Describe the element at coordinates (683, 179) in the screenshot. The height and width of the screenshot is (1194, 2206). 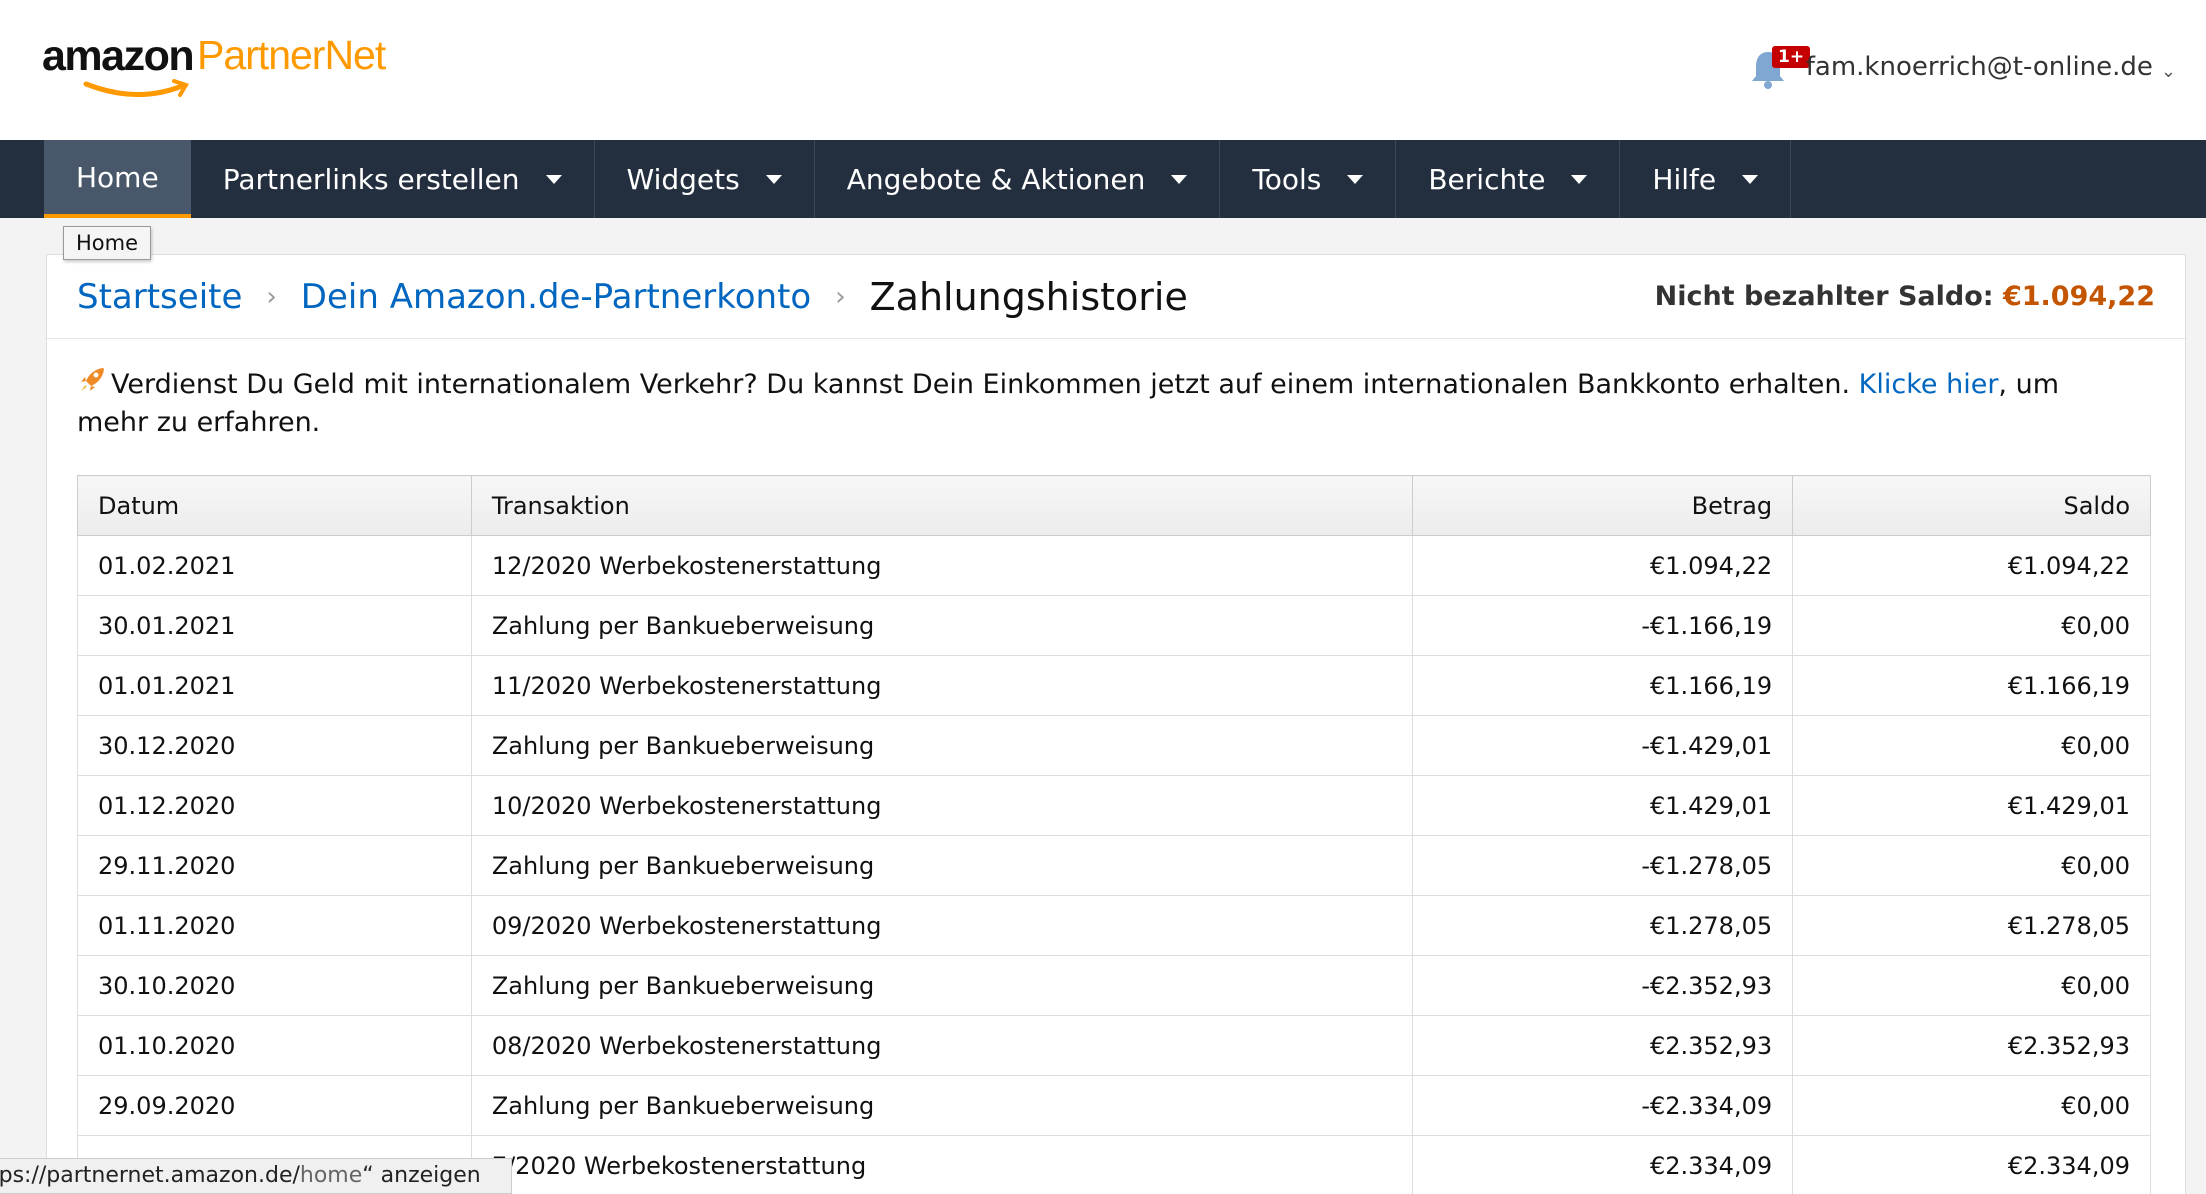
I see `nav-widgets-label: Widgets` at that location.